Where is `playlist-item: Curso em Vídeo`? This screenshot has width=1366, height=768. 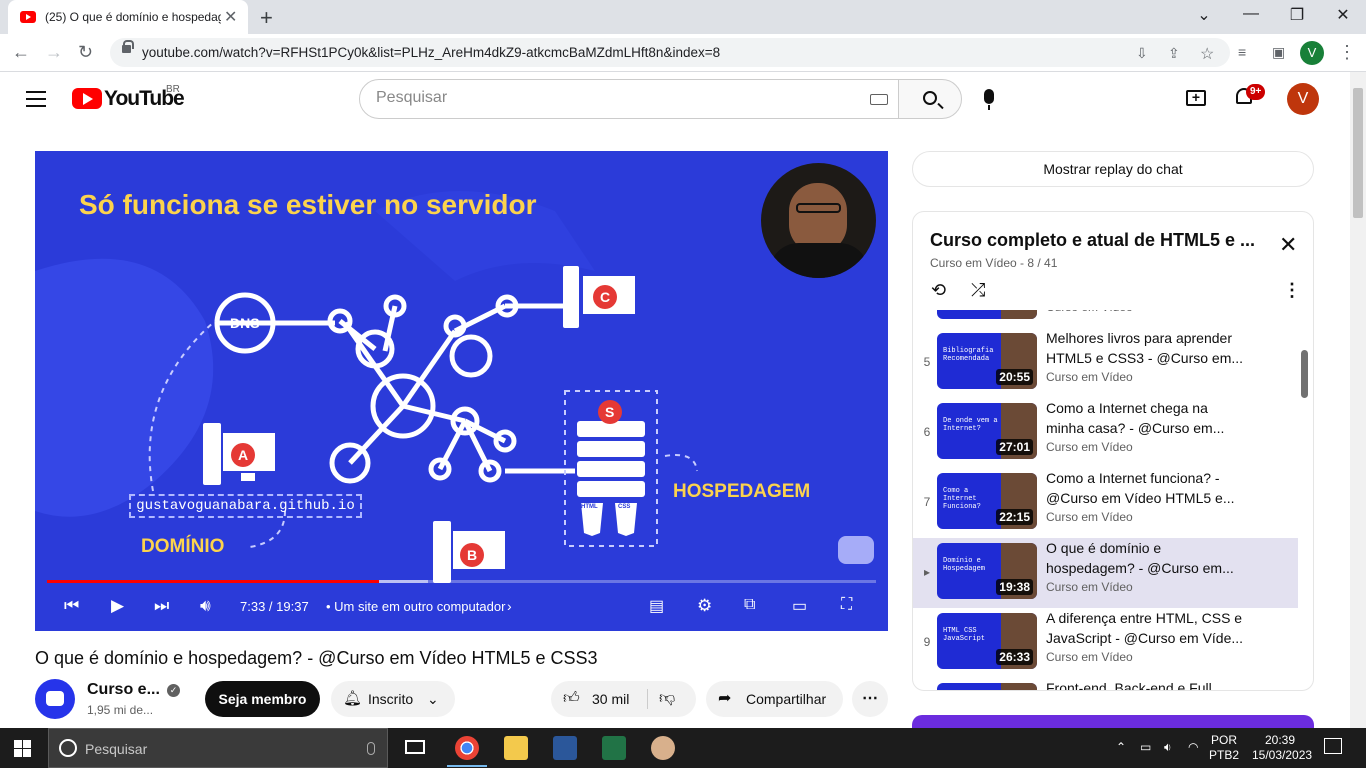
playlist-item: Curso em Vídeo is located at coordinates (1105, 319).